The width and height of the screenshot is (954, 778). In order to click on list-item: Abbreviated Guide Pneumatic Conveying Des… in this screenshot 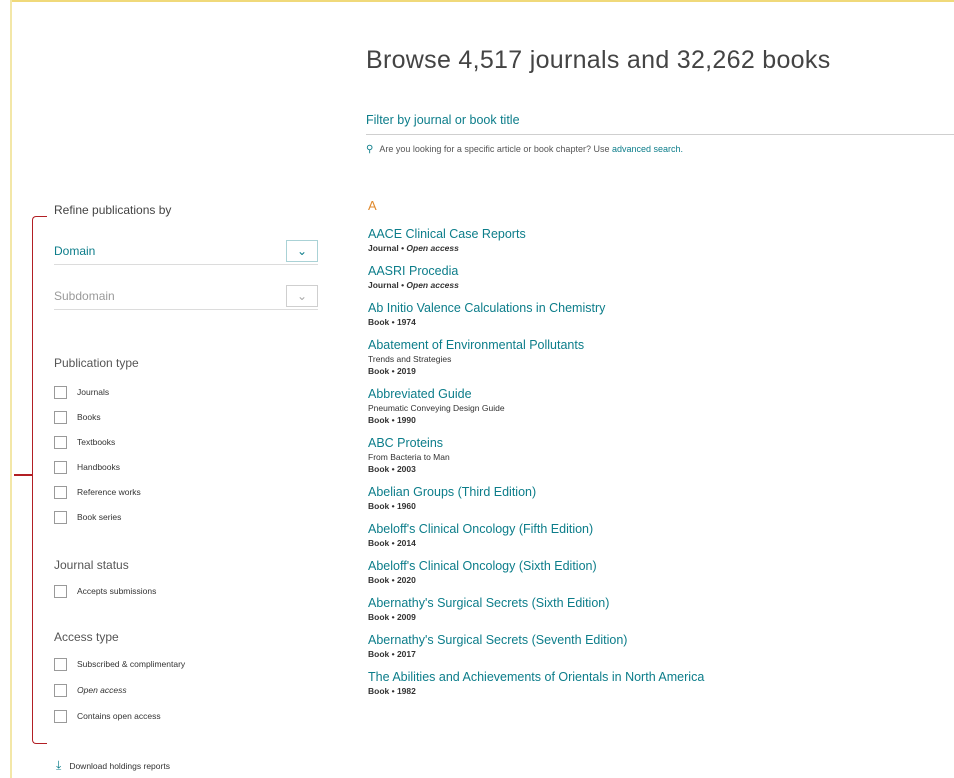, I will do `click(661, 406)`.